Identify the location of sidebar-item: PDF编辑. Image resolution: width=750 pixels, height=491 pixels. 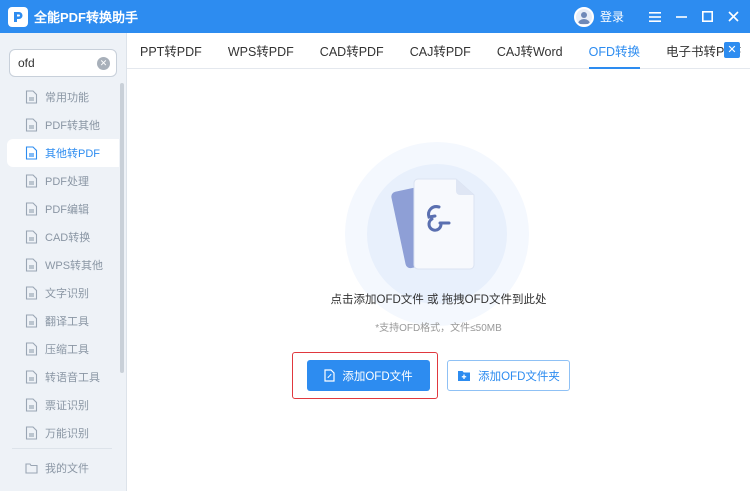
(61, 209).